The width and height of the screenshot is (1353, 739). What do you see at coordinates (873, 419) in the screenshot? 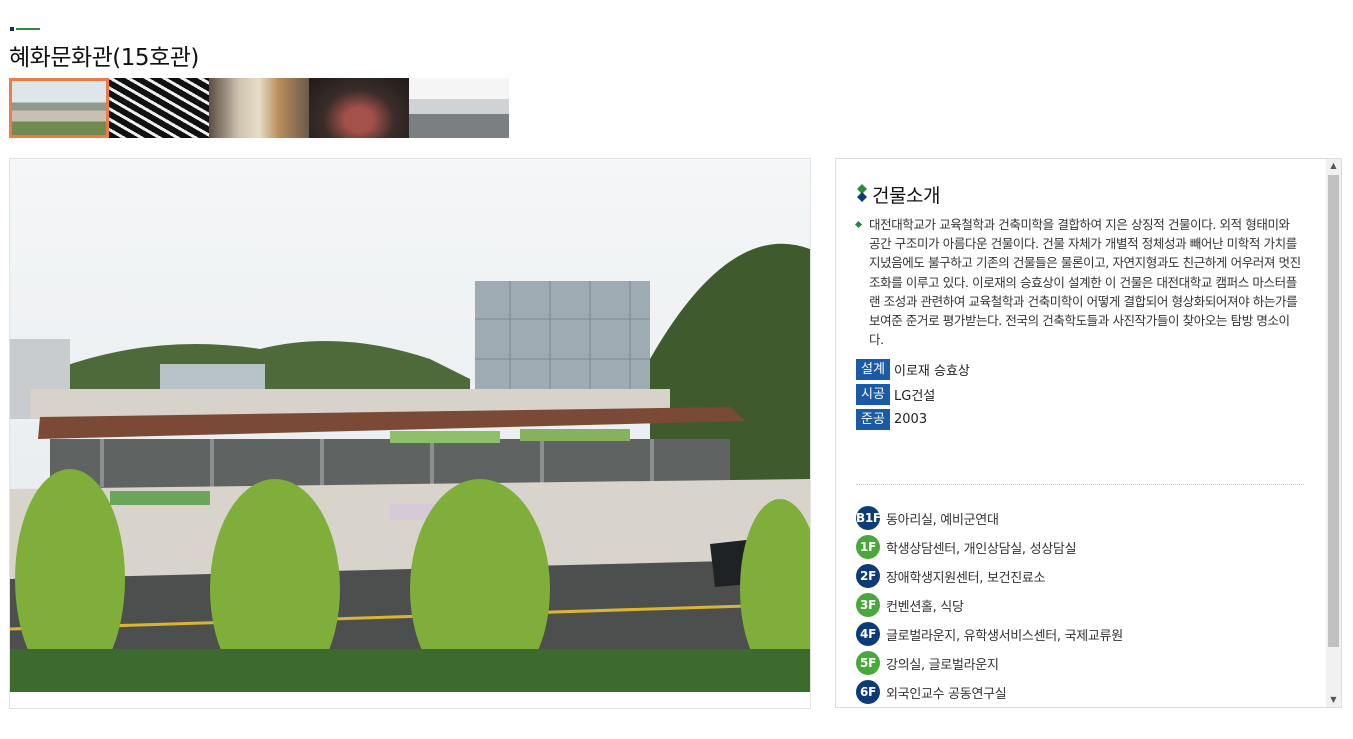
I see `spec-label: 준공` at bounding box center [873, 419].